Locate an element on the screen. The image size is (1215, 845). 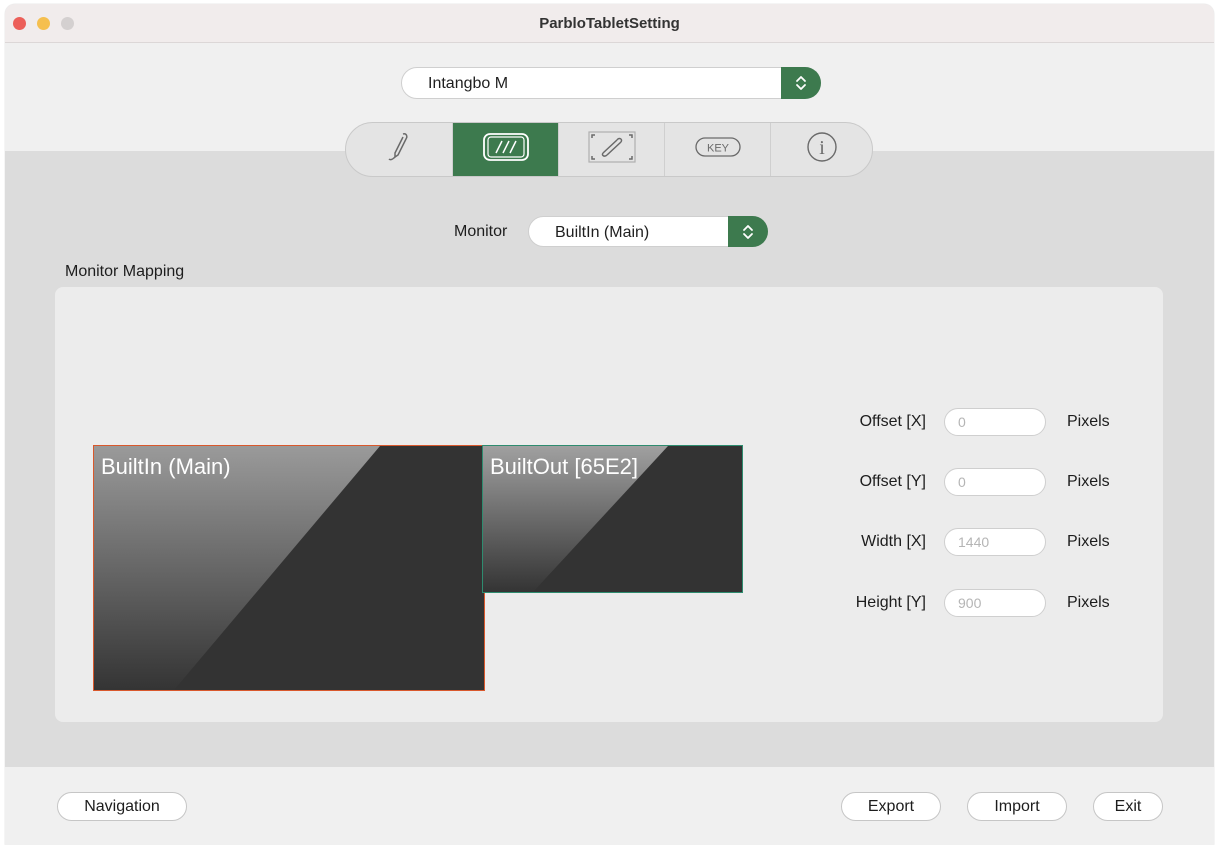
pen-icon is located at coordinates (400, 149).